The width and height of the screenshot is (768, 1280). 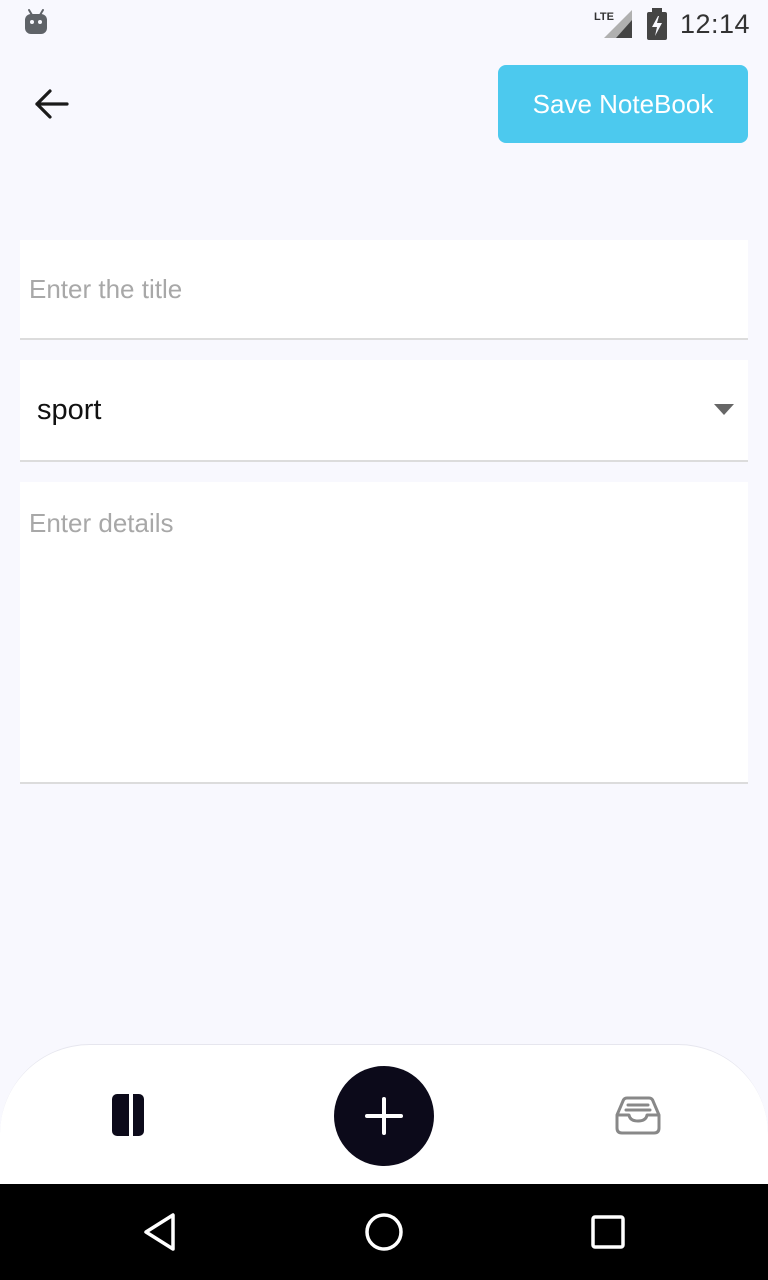 What do you see at coordinates (724, 409) in the screenshot?
I see `caret-down-icon` at bounding box center [724, 409].